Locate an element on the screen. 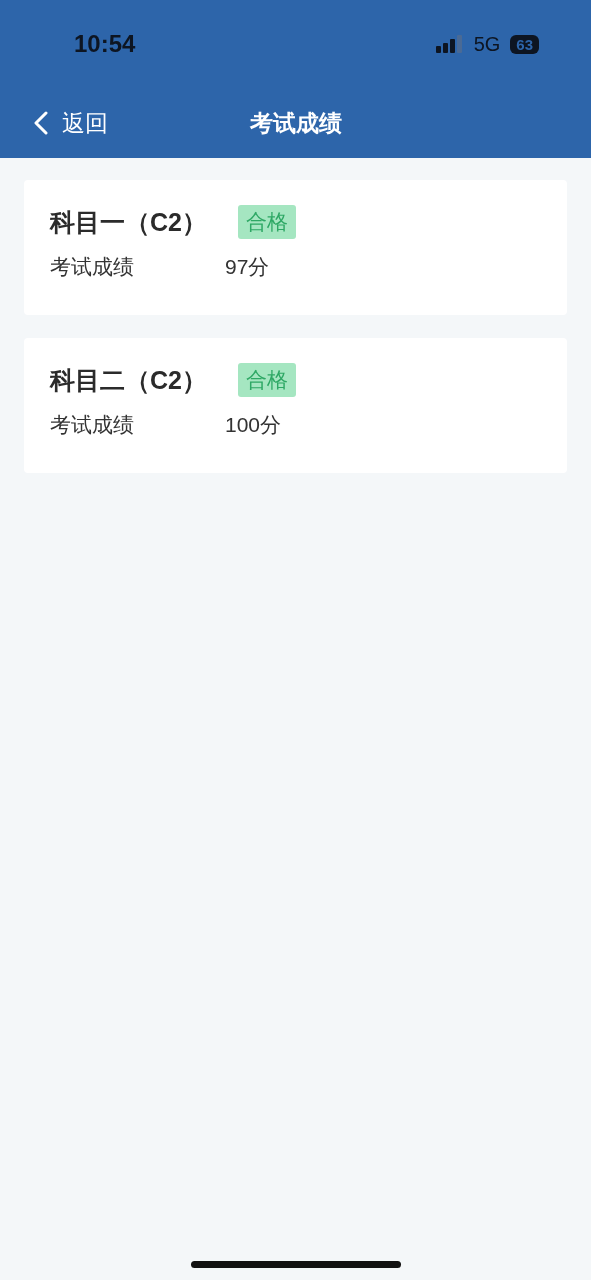 The image size is (591, 1280). back-button: 返回 is located at coordinates (71, 123).